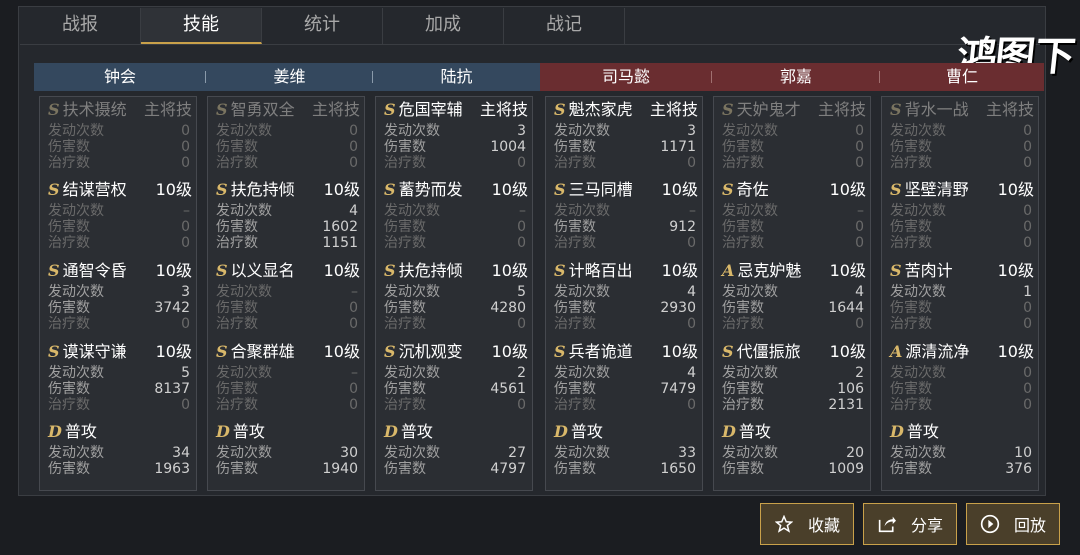  I want to click on skill-block: S 沉机观变 10级 发动次数 2 伤害数 4561 治疗数 0, so click(455, 378).